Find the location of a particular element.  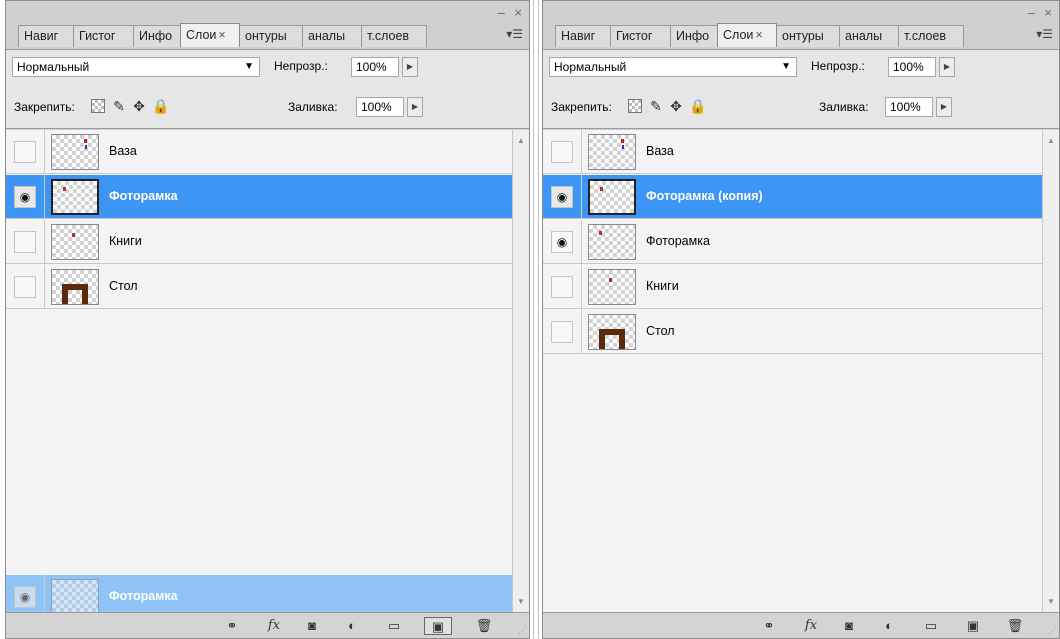

lock-label: Закрепить: is located at coordinates (44, 107).